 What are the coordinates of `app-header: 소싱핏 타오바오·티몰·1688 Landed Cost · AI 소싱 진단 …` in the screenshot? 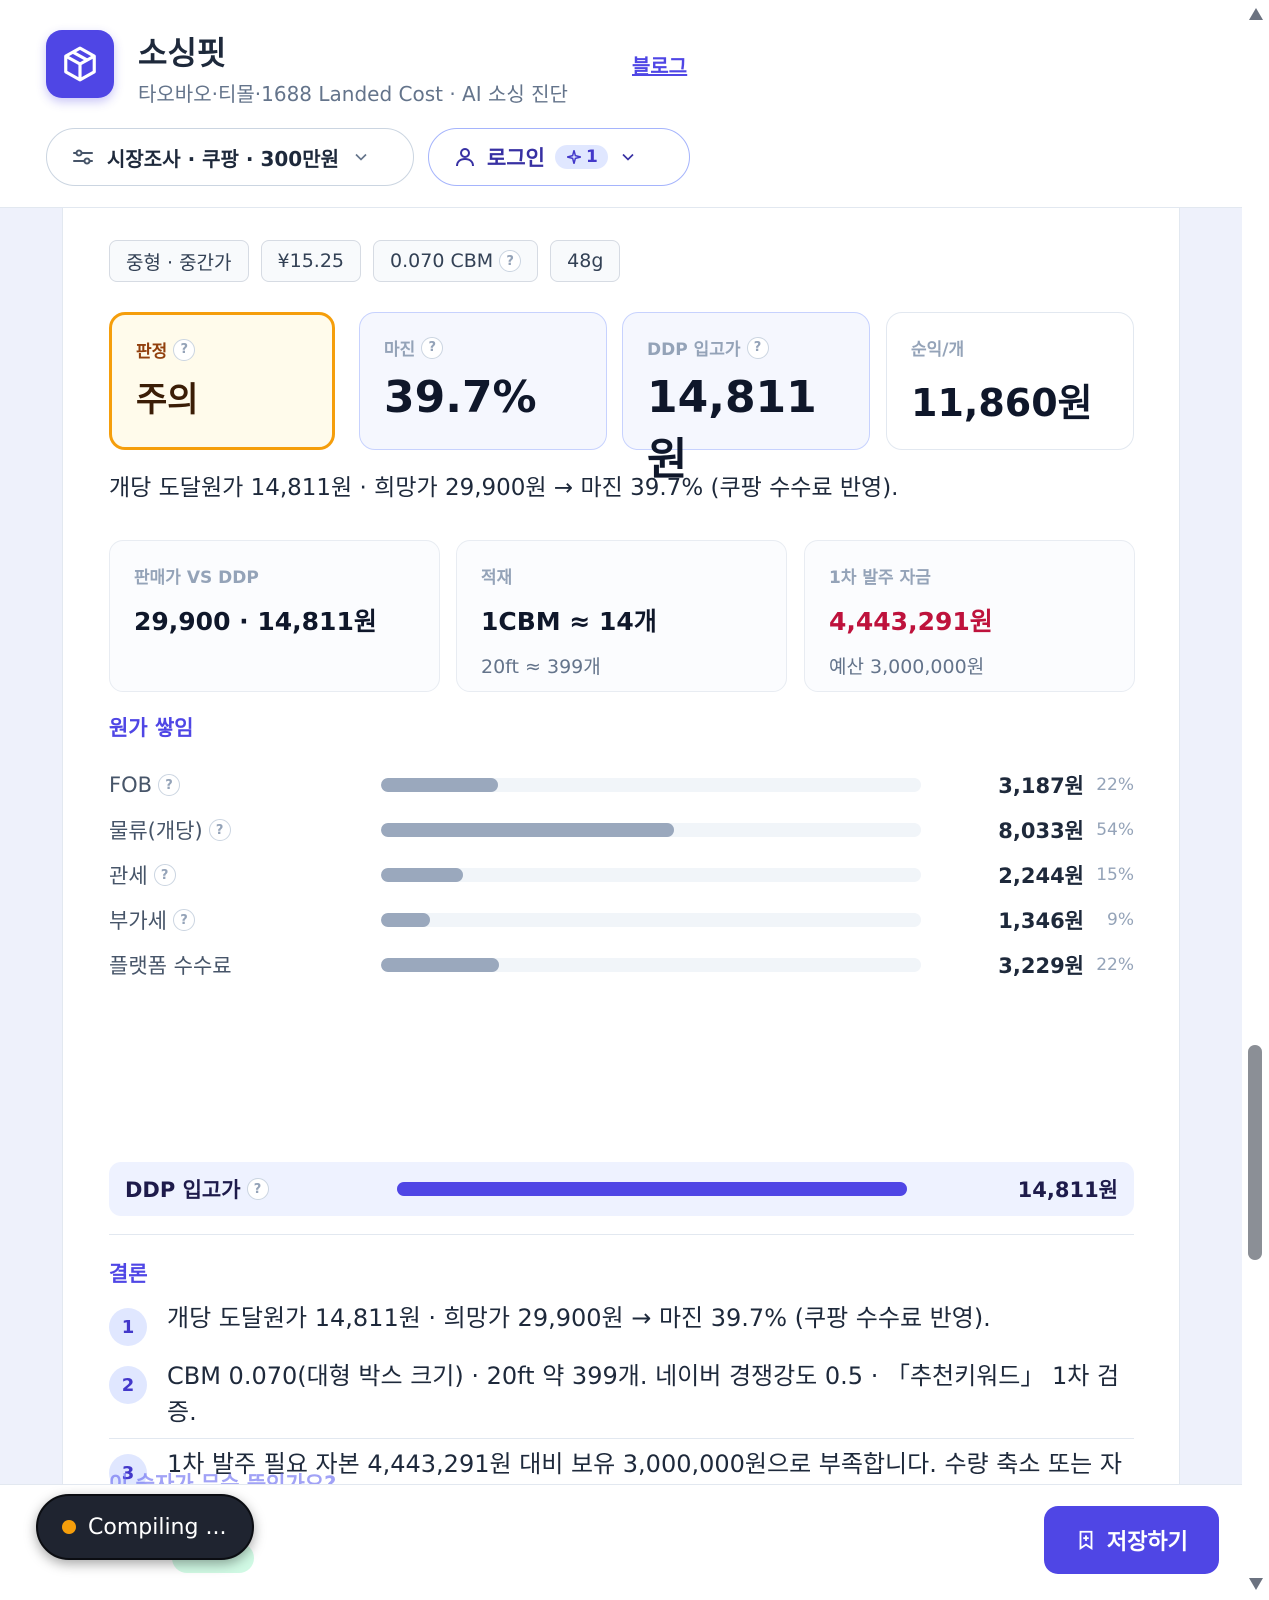 It's located at (621, 104).